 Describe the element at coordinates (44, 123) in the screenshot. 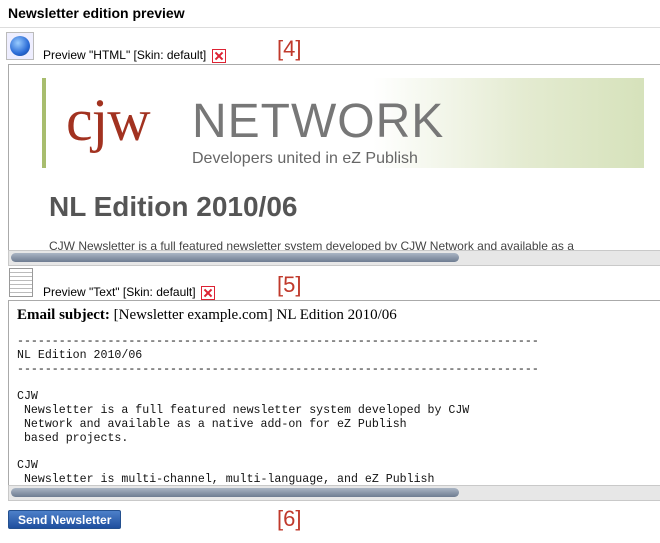

I see `banner-accent` at that location.